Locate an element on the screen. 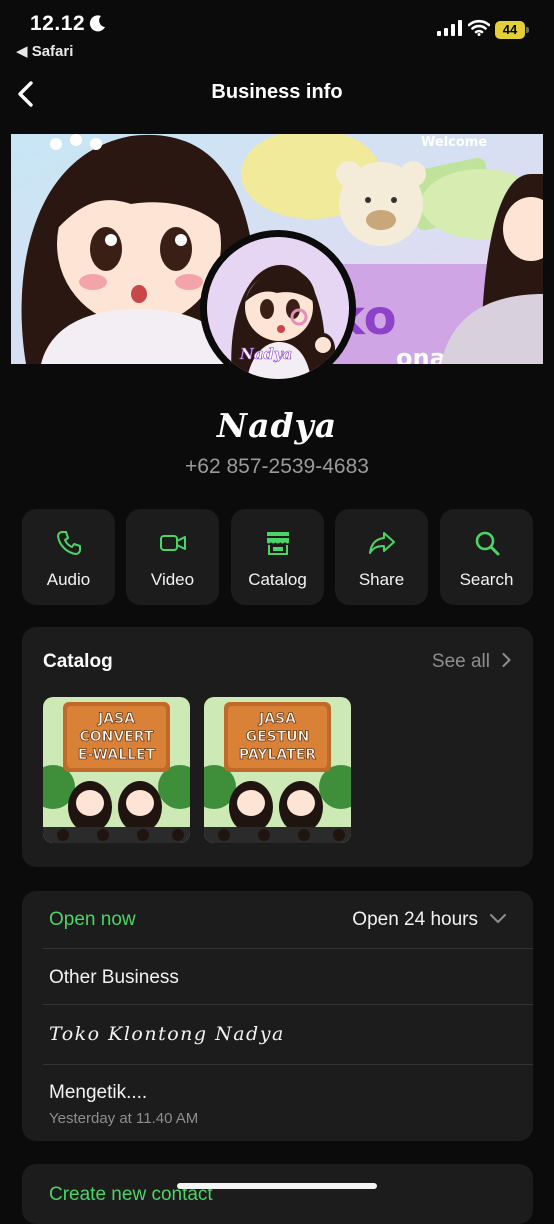 This screenshot has width=554, height=1224. see-all-label: See all is located at coordinates (460, 661).